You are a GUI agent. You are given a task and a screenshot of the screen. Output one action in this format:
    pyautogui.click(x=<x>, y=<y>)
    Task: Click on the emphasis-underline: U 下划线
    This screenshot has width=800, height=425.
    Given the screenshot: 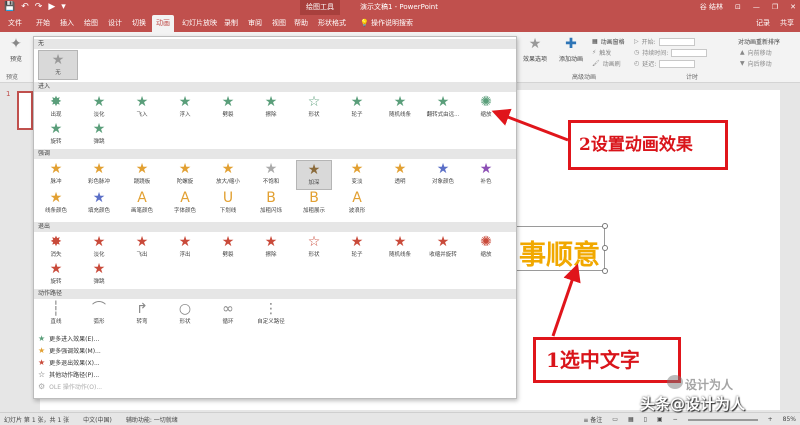 What is the action you would take?
    pyautogui.click(x=228, y=204)
    